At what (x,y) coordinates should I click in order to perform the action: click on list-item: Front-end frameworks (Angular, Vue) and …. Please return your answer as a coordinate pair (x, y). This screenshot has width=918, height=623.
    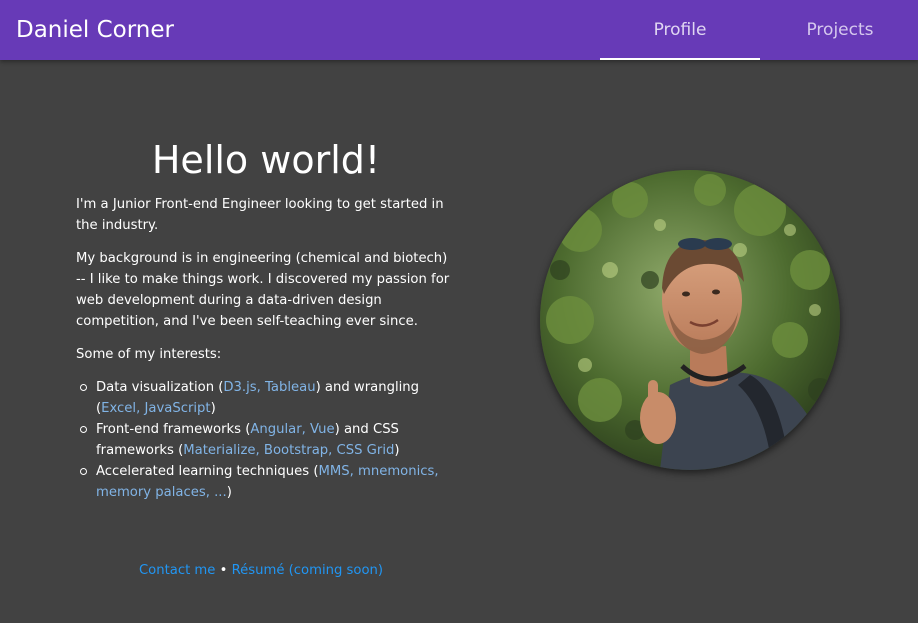
    Looking at the image, I should click on (268, 440).